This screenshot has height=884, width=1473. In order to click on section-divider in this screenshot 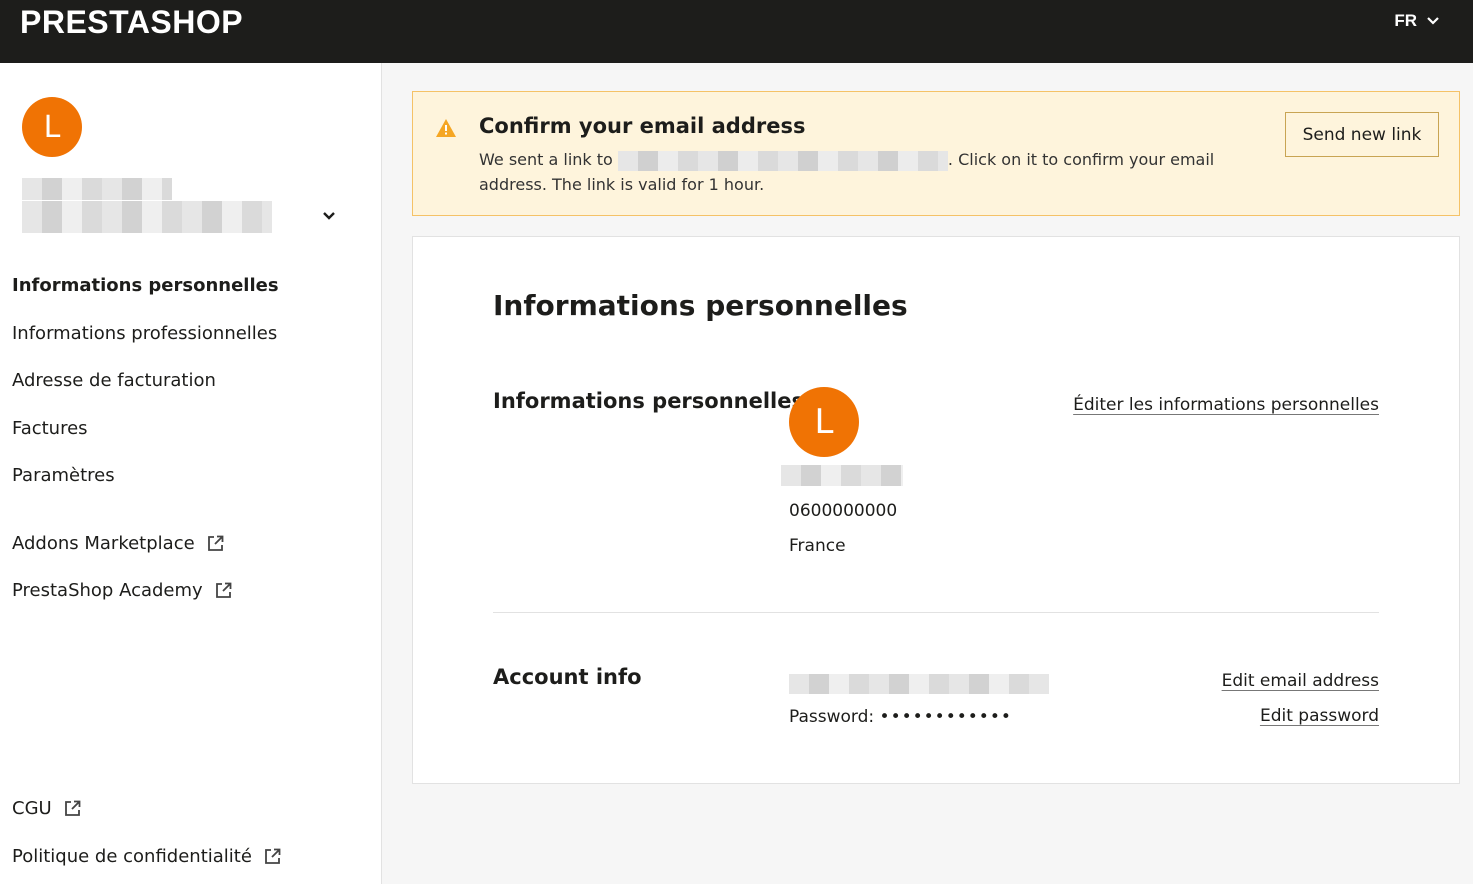, I will do `click(936, 612)`.